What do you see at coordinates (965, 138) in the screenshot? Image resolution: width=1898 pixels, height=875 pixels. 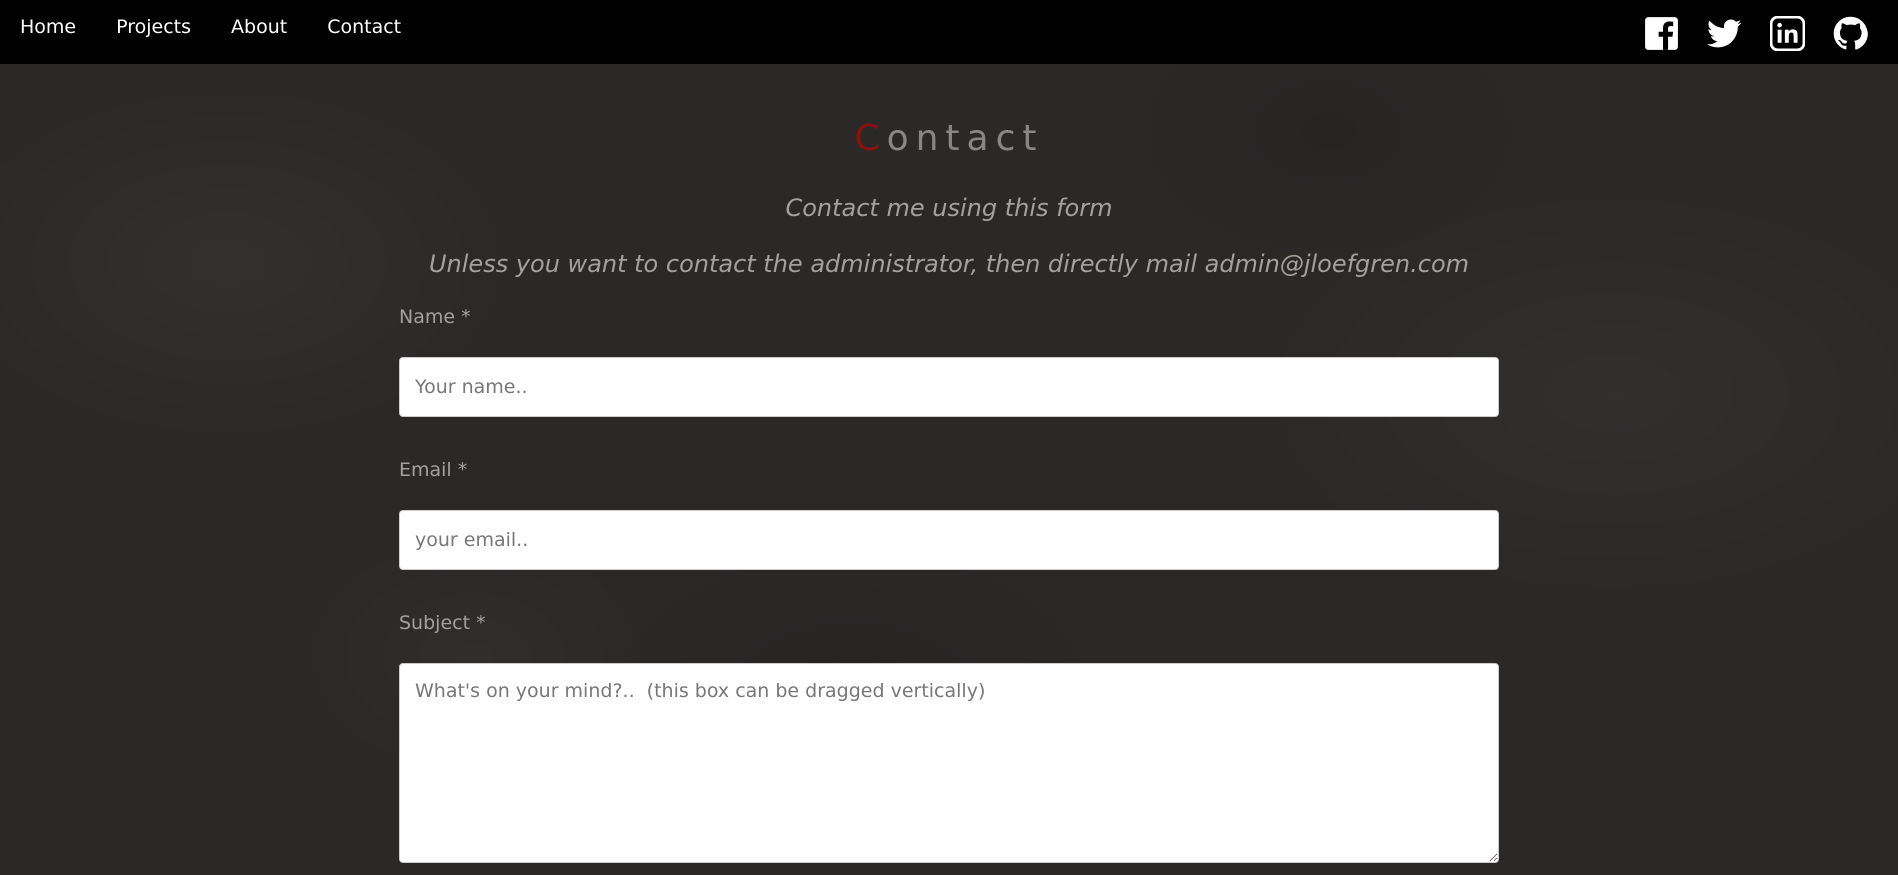 I see `page-title-rest: ontact` at bounding box center [965, 138].